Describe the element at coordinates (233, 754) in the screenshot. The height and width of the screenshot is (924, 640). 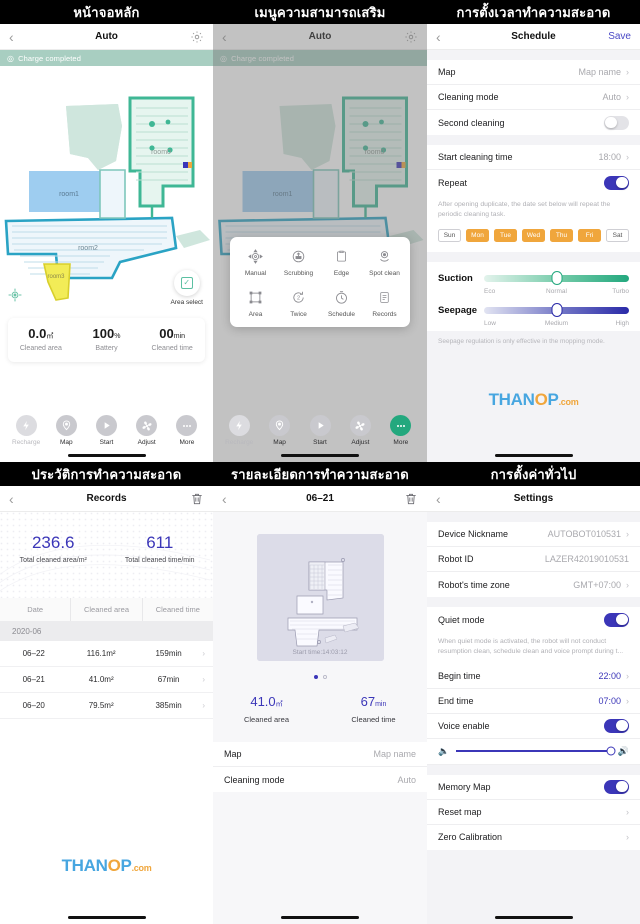
I see `row-label: Map` at that location.